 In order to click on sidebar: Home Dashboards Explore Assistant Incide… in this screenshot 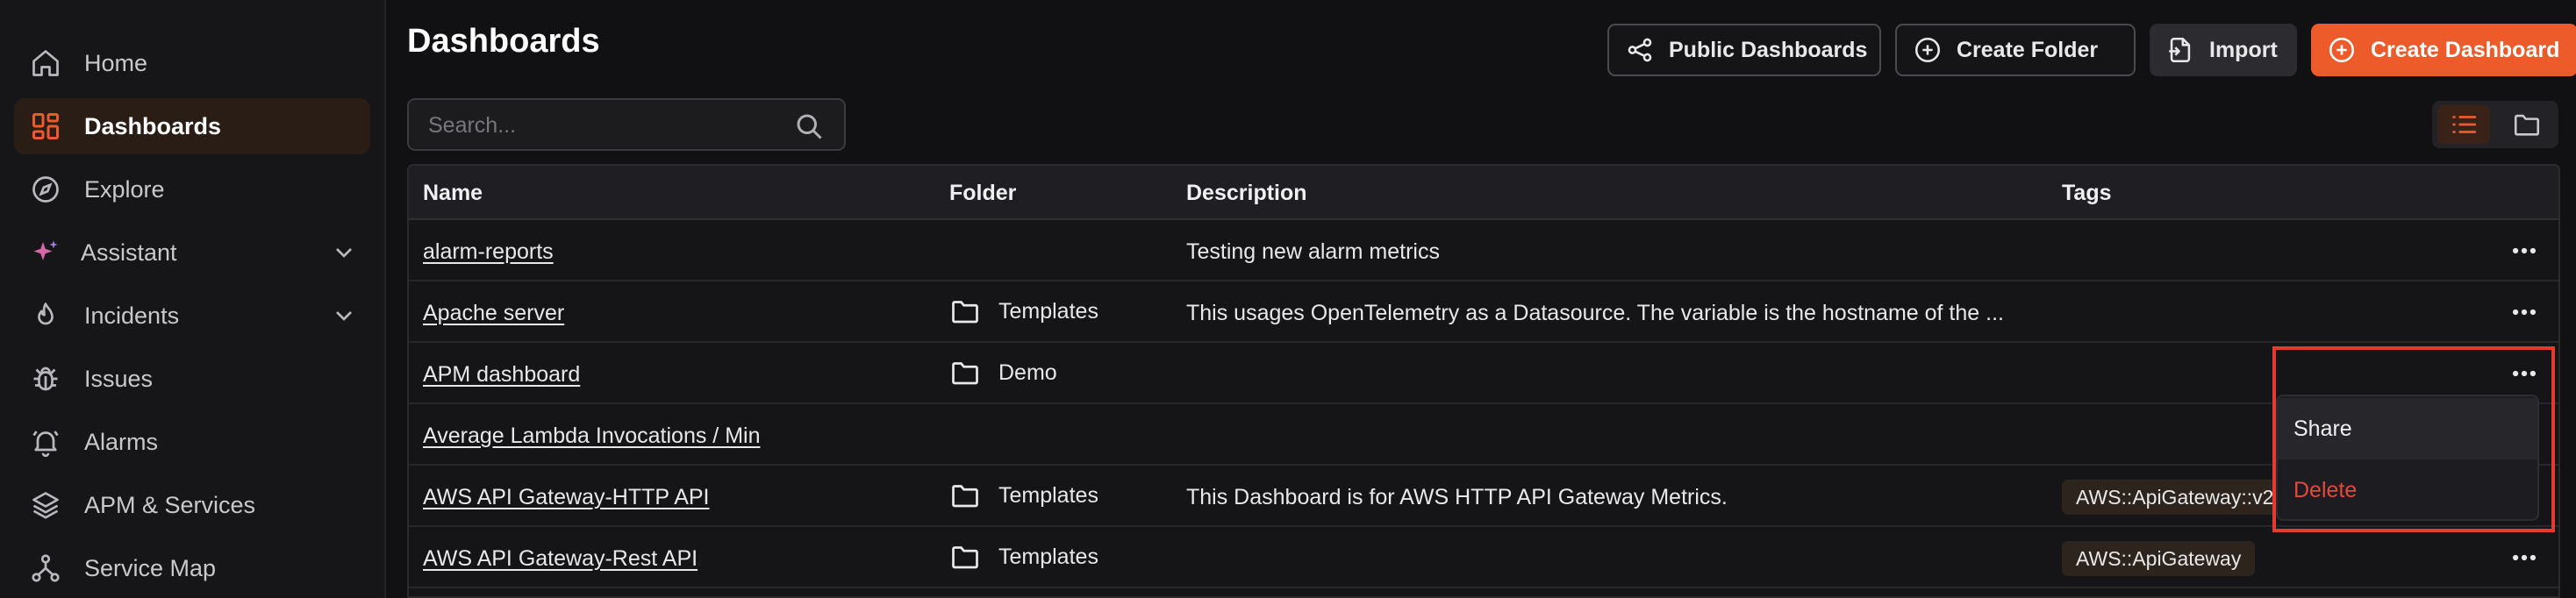, I will do `click(193, 299)`.